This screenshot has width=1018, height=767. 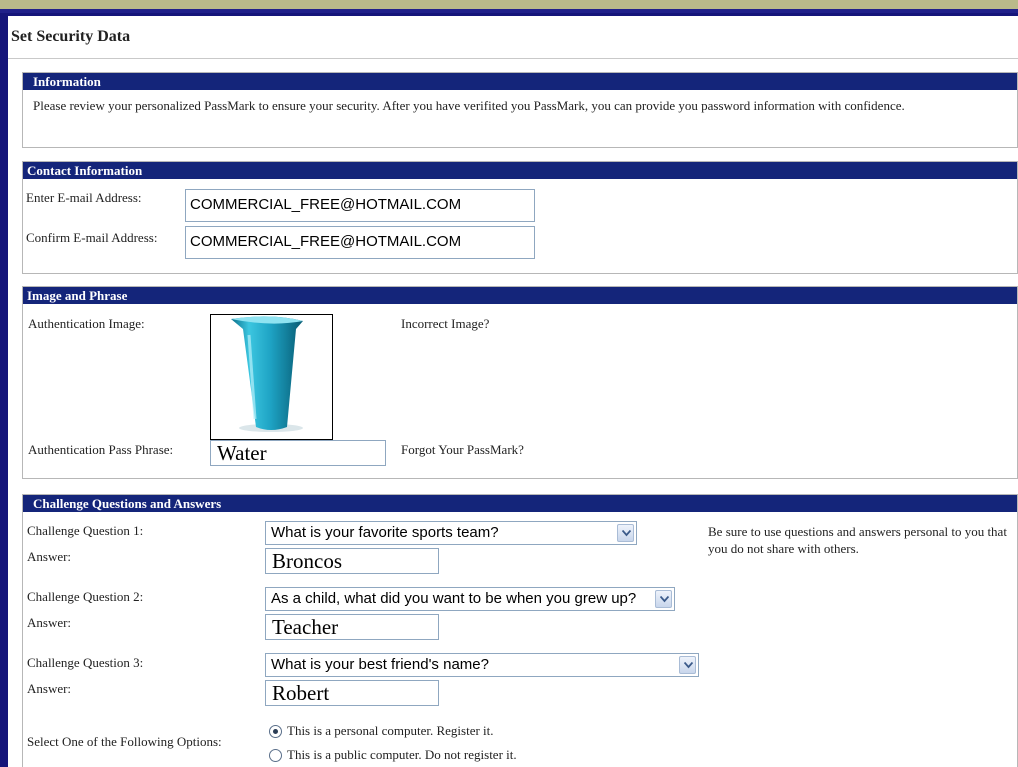 I want to click on question-3-select: What is your best friend's name?, so click(x=482, y=665).